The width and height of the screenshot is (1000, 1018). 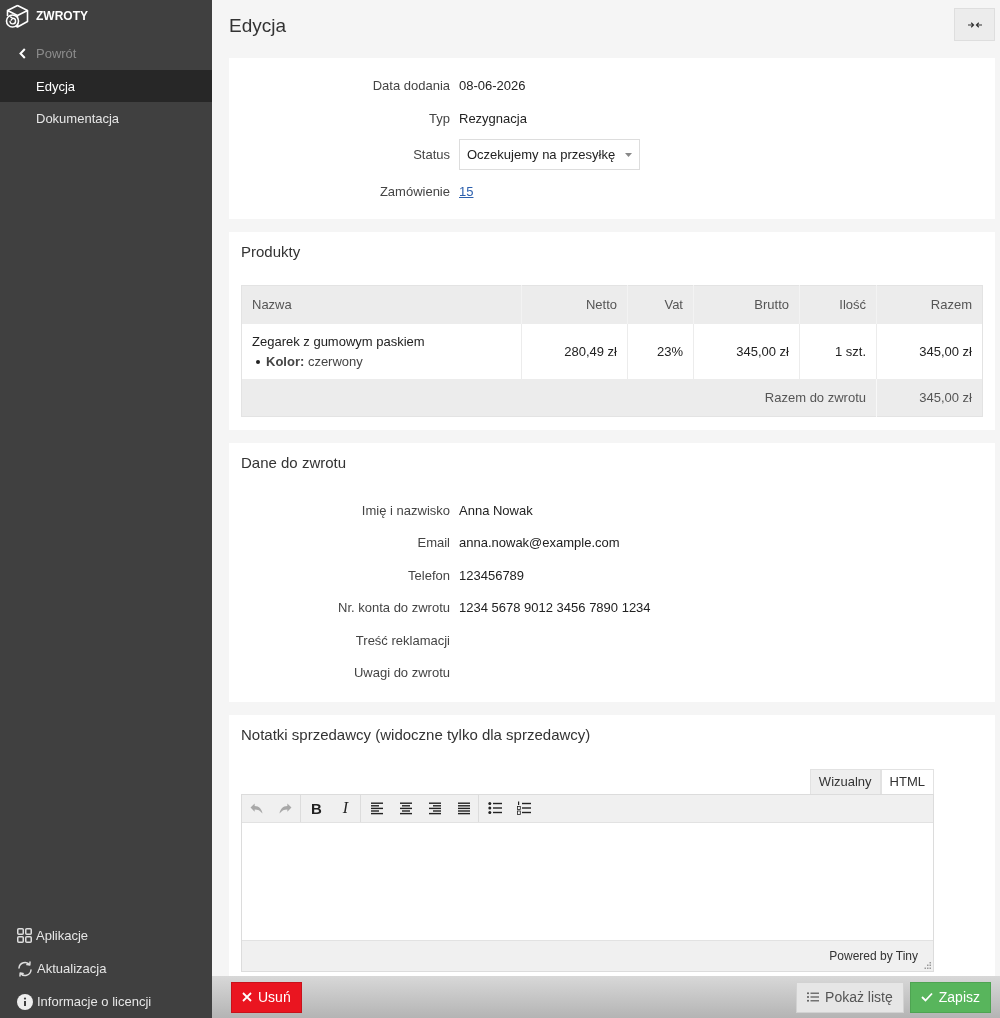 I want to click on field-value: 123456789, so click(x=492, y=575).